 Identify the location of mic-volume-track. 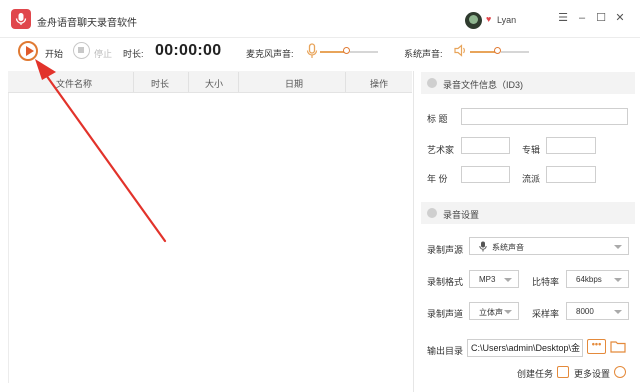
(364, 52).